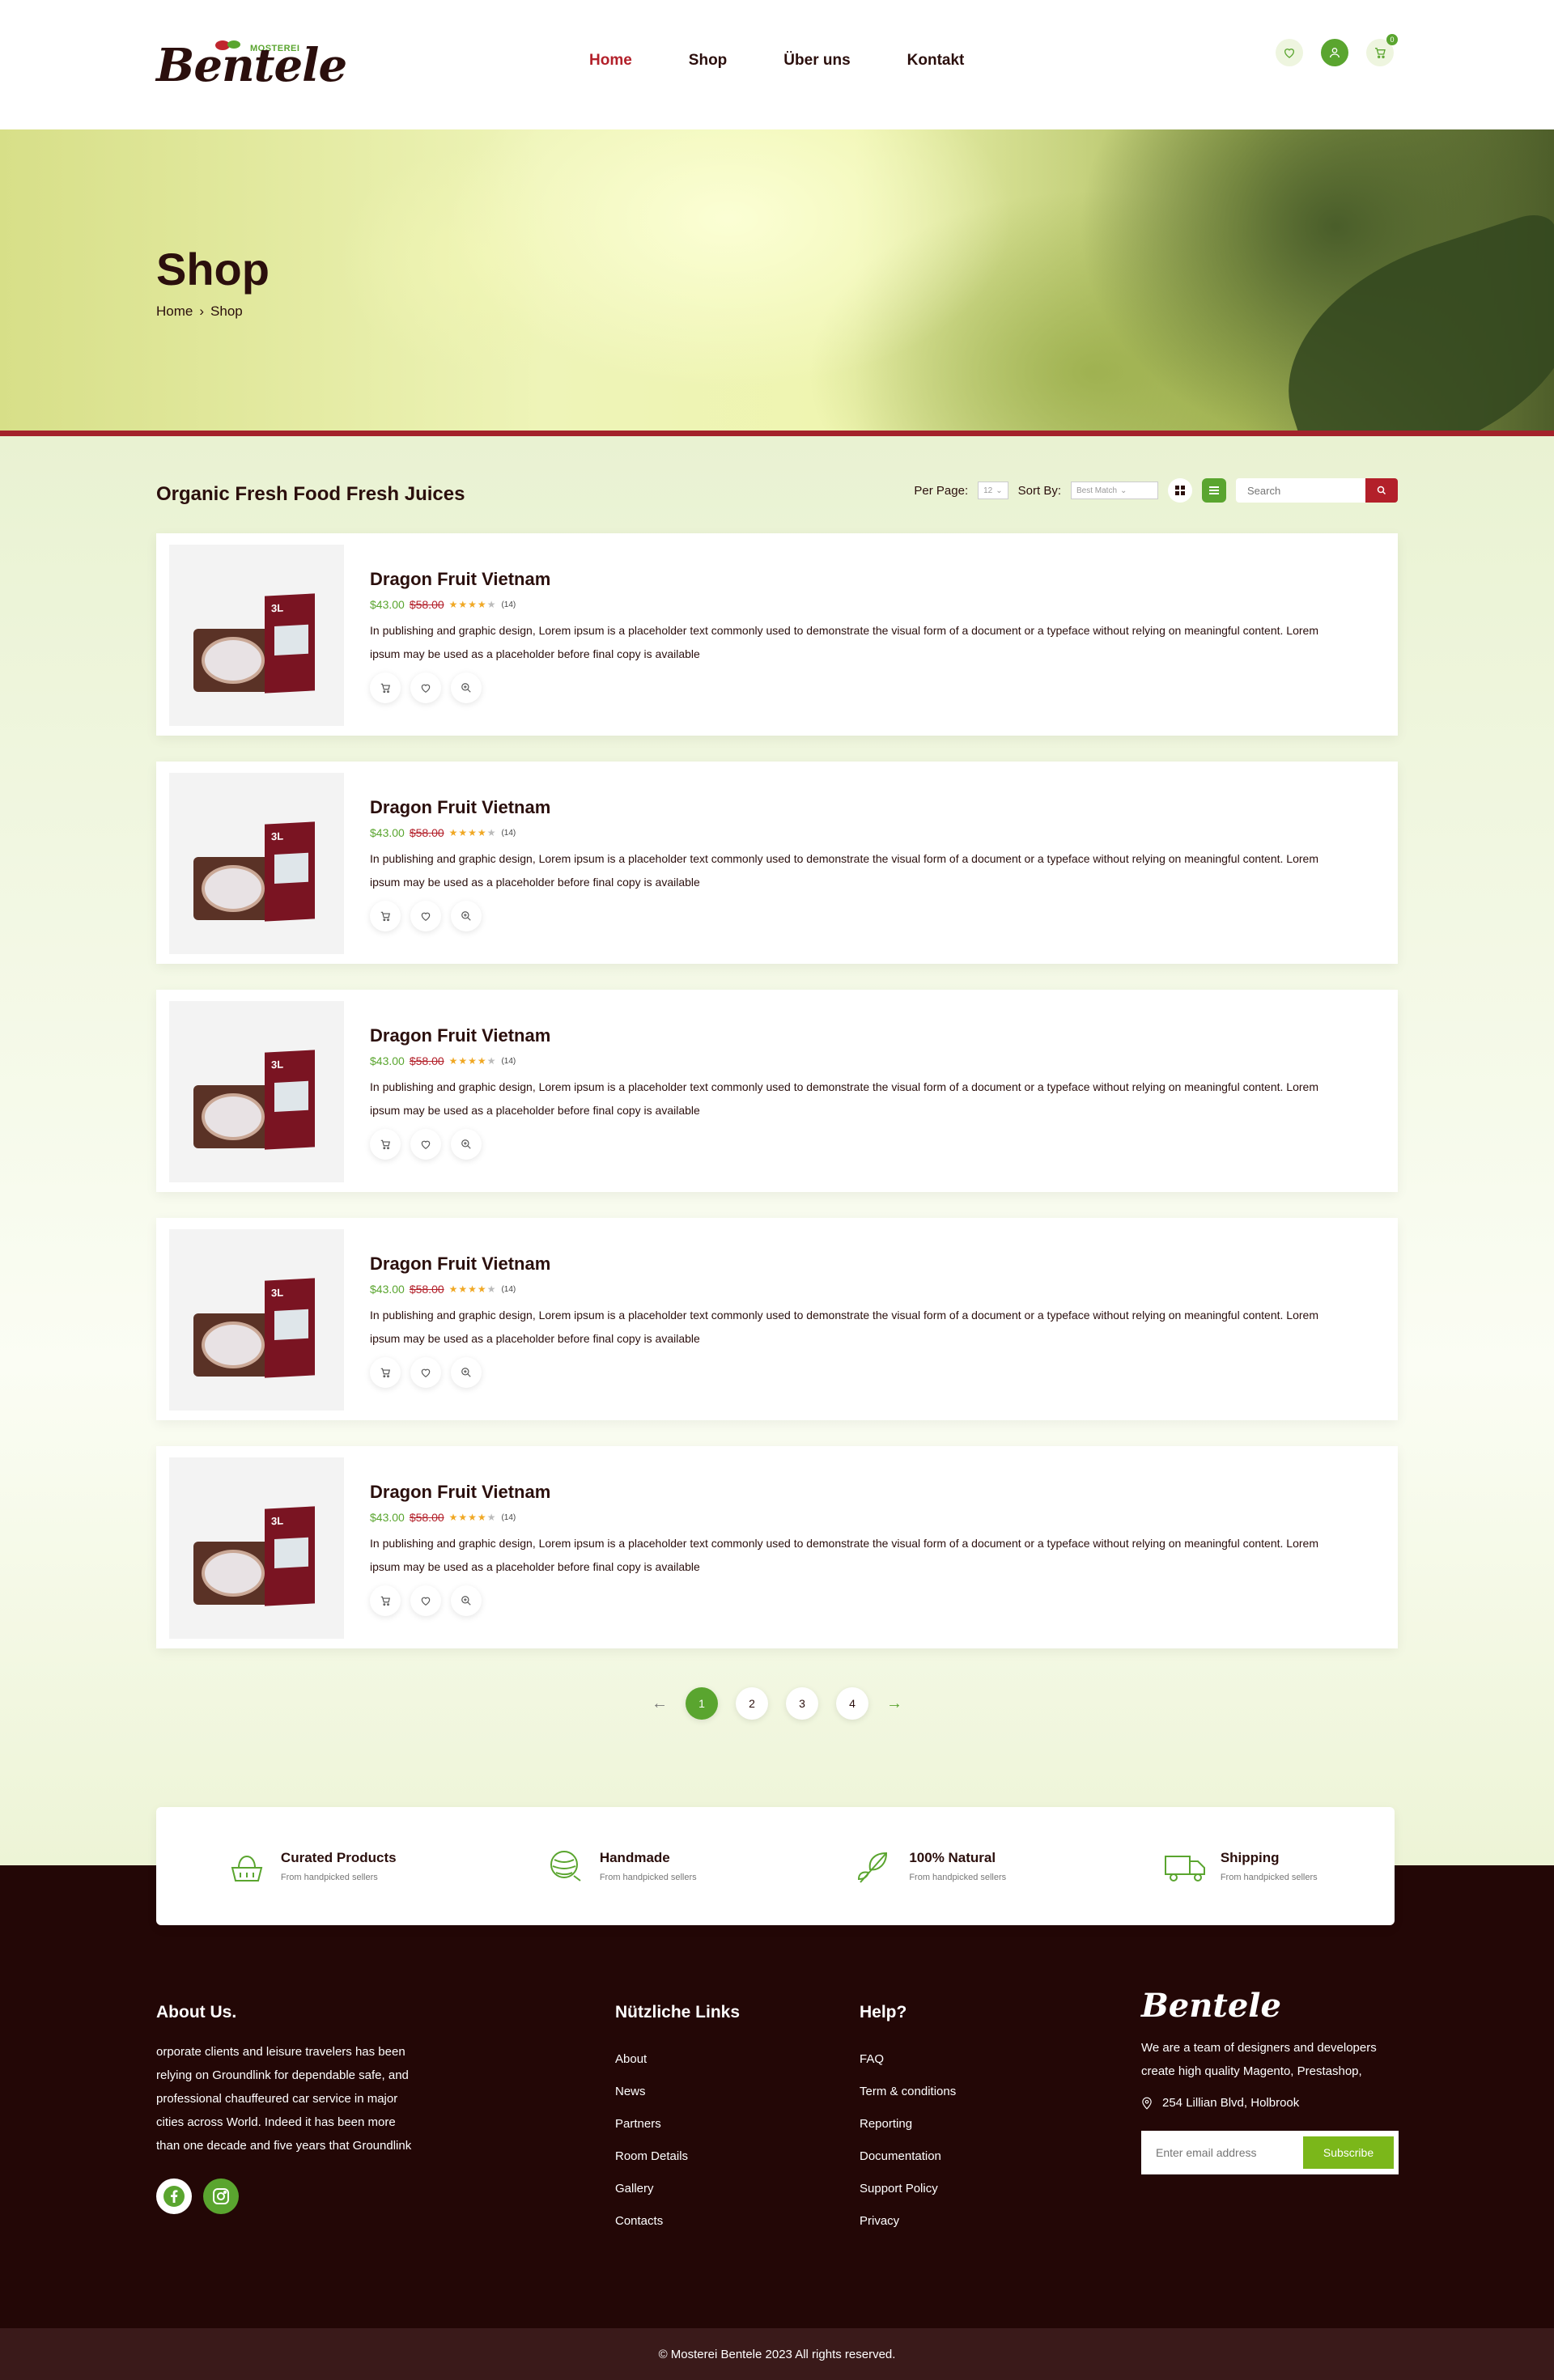  I want to click on footer-link-room-details: Room Details, so click(677, 2156).